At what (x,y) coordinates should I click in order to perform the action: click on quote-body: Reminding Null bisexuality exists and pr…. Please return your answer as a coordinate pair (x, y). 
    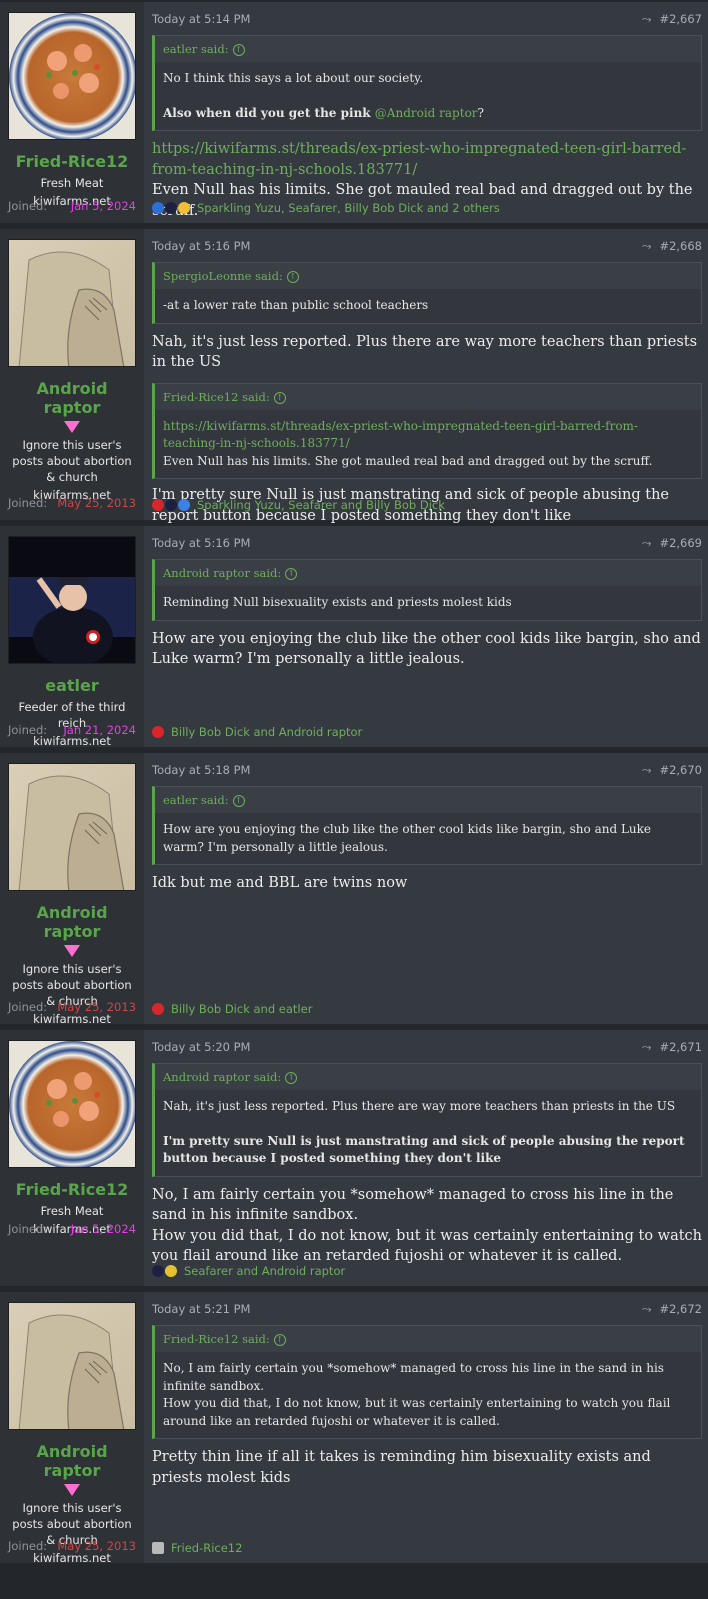
    Looking at the image, I should click on (428, 603).